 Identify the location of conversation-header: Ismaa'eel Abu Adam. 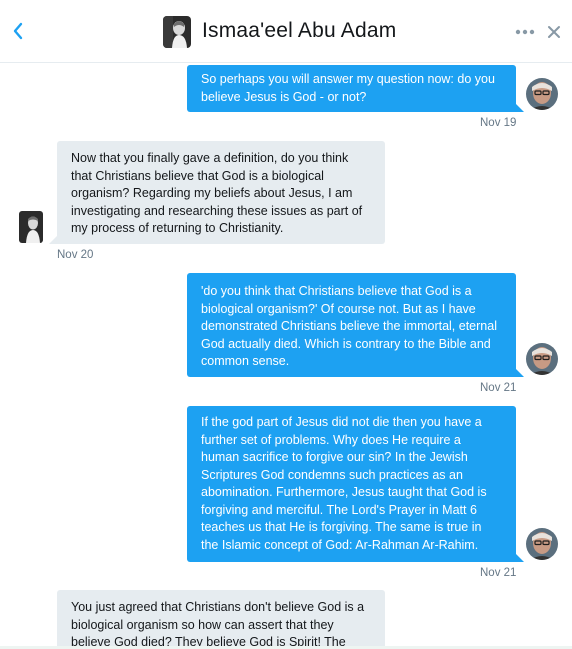
(286, 31).